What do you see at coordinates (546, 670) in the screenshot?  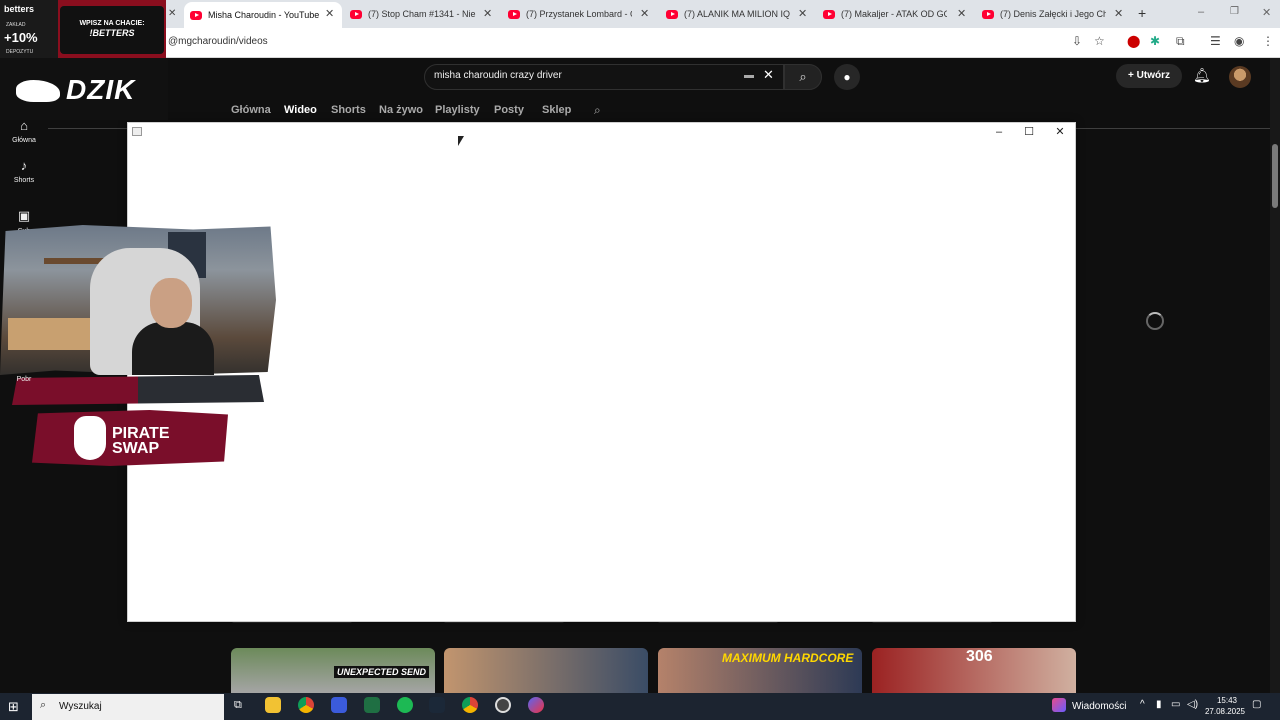 I see `video-thumbnail` at bounding box center [546, 670].